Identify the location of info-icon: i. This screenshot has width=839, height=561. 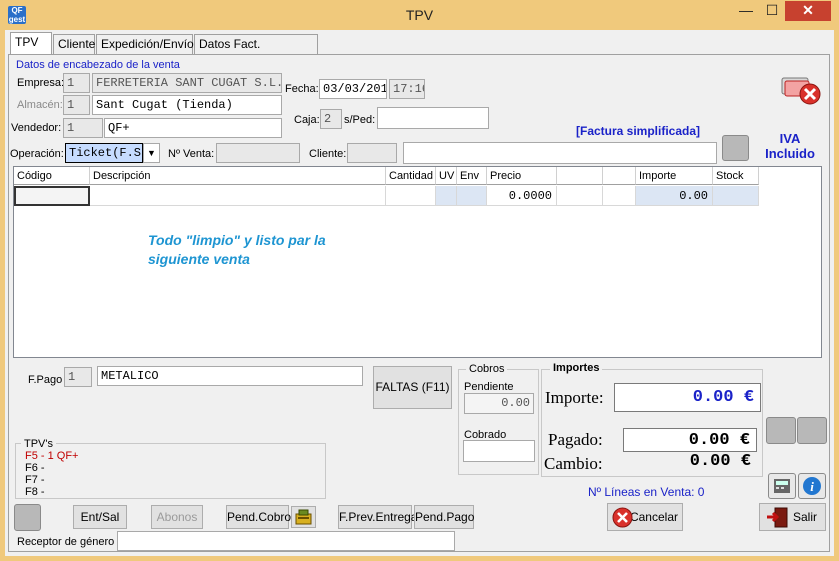
(812, 486).